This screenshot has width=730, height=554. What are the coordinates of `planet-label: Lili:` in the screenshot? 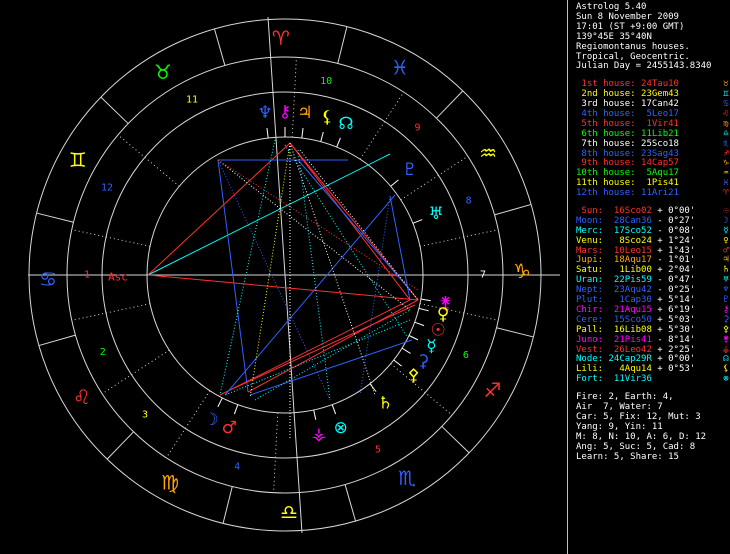 It's located at (592, 369).